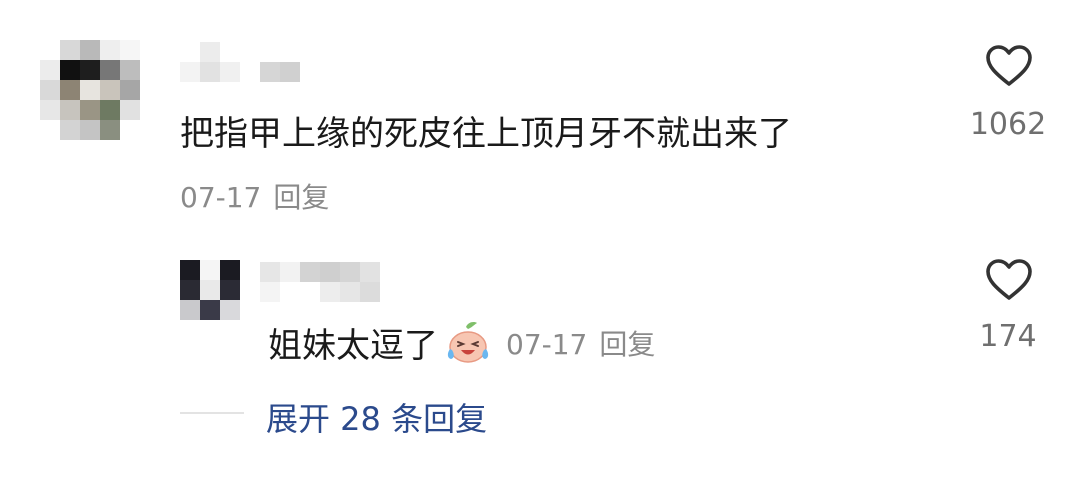 The width and height of the screenshot is (1080, 479). Describe the element at coordinates (547, 344) in the screenshot. I see `reply-date: 07-17` at that location.